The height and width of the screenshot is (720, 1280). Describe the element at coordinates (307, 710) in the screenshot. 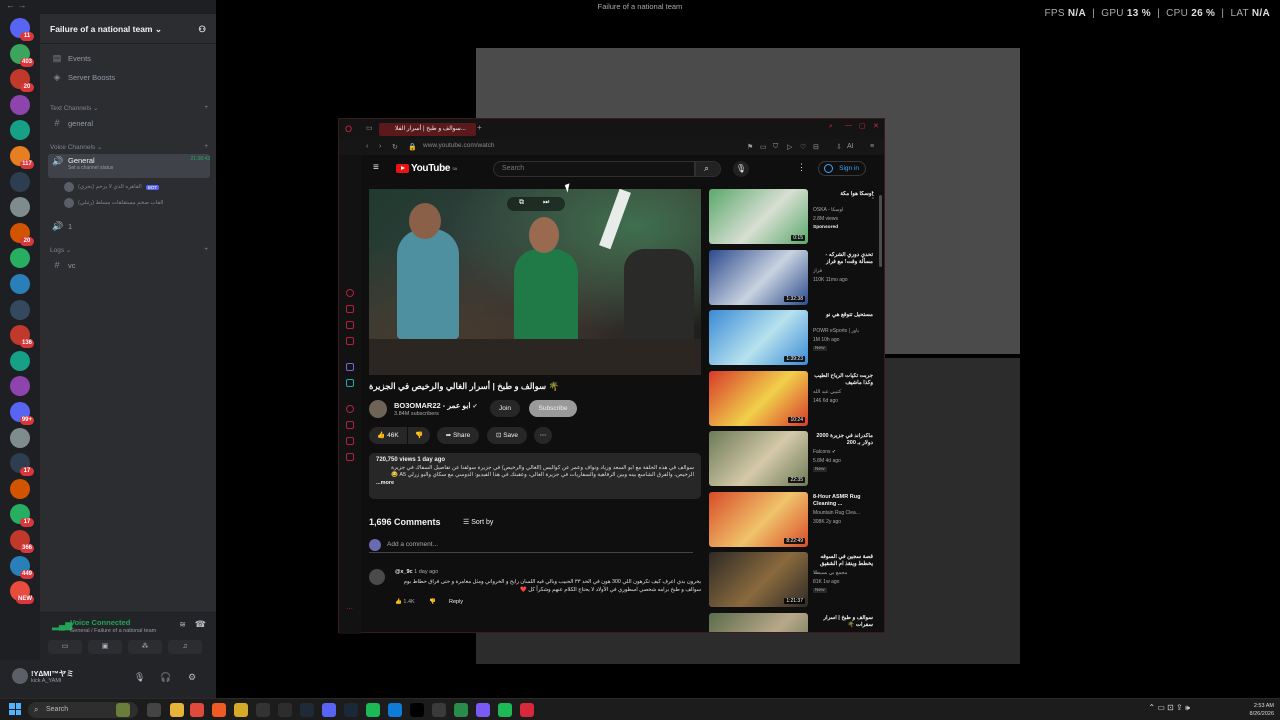

I see `steam-launcher-icon` at that location.